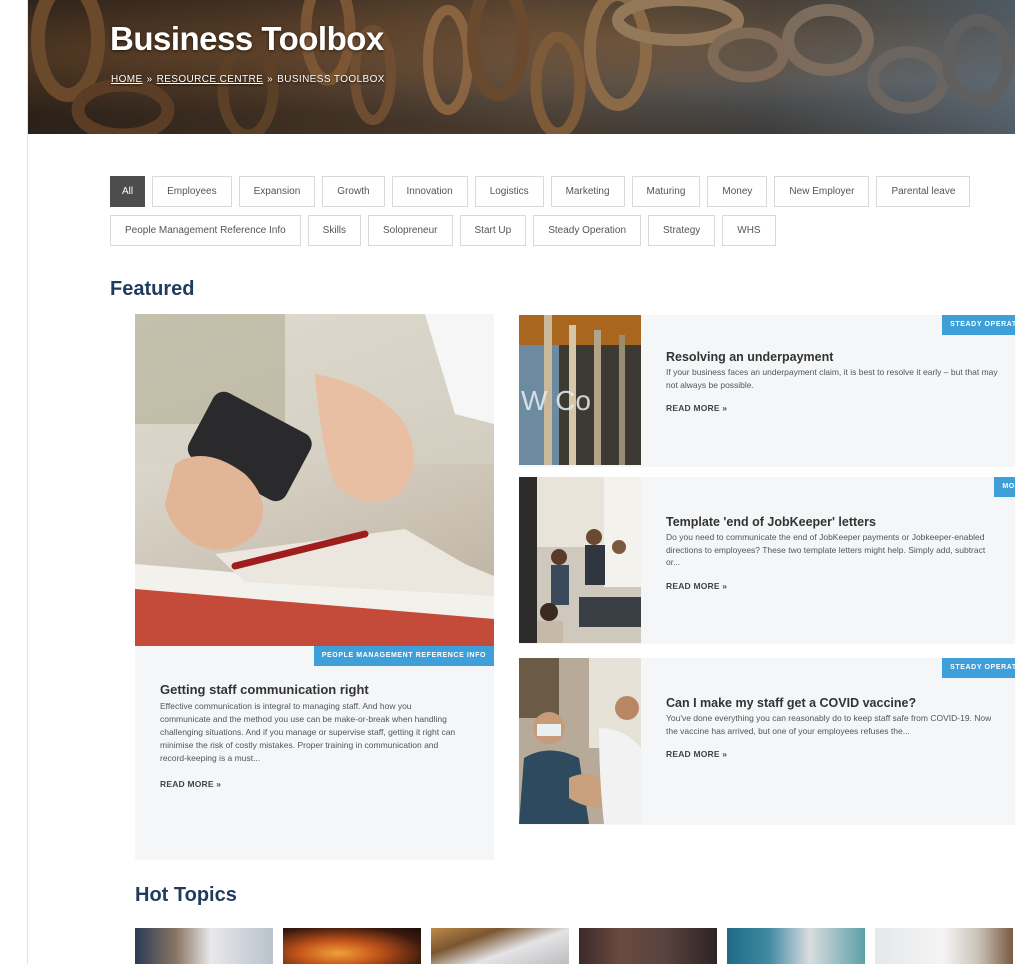  I want to click on filter-chip-skills: Skills, so click(334, 230).